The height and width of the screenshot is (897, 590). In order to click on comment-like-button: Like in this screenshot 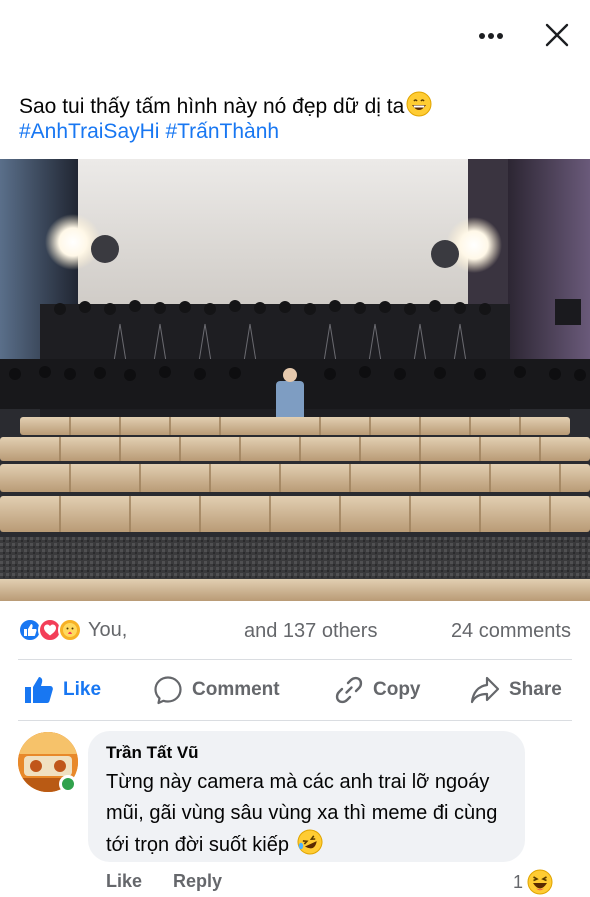, I will do `click(124, 881)`.